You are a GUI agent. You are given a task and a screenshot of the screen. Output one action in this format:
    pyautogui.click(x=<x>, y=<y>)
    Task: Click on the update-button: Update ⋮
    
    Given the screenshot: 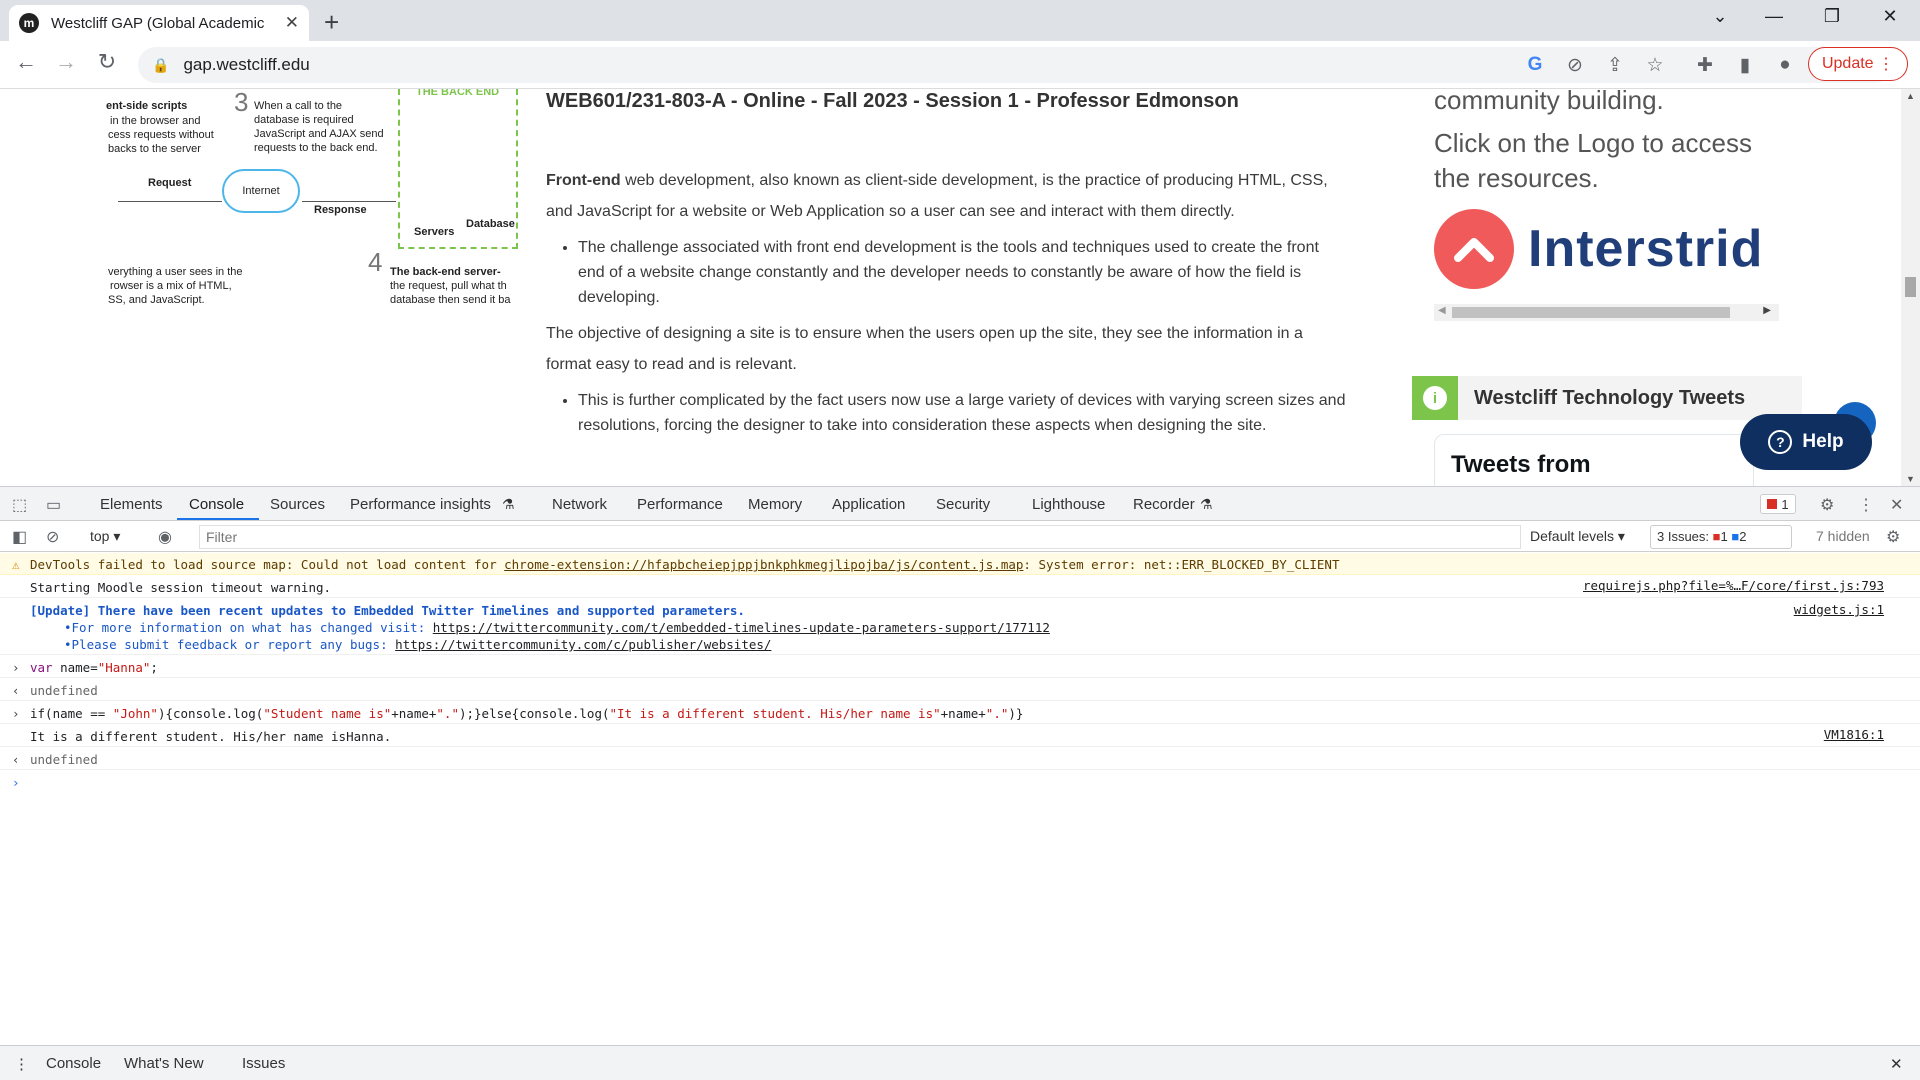 What is the action you would take?
    pyautogui.click(x=1858, y=64)
    